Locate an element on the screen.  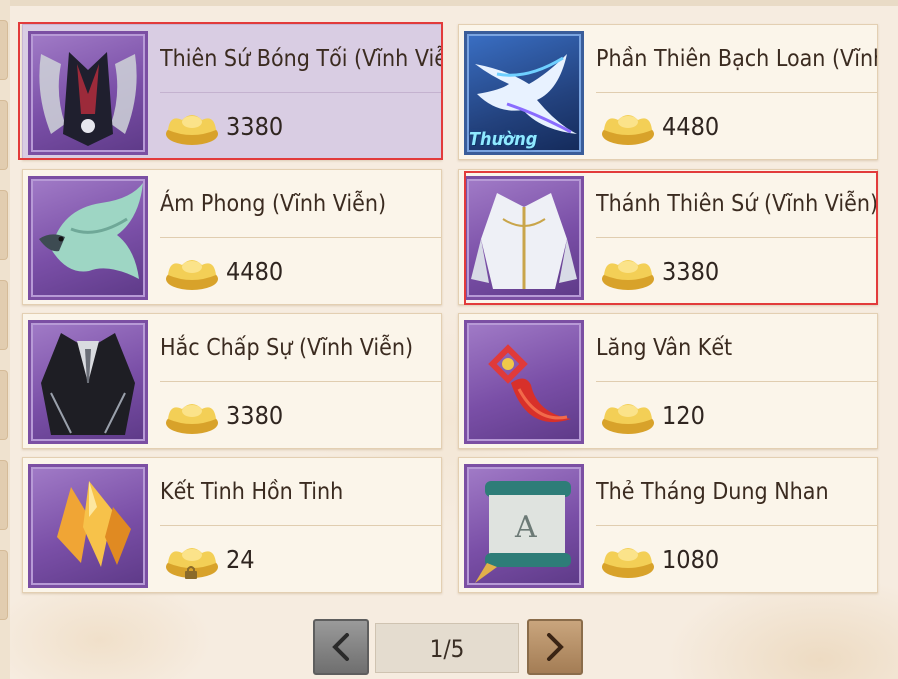
shop-item-card: Kết Tinh Hồn Tinh 24 is located at coordinates (232, 525).